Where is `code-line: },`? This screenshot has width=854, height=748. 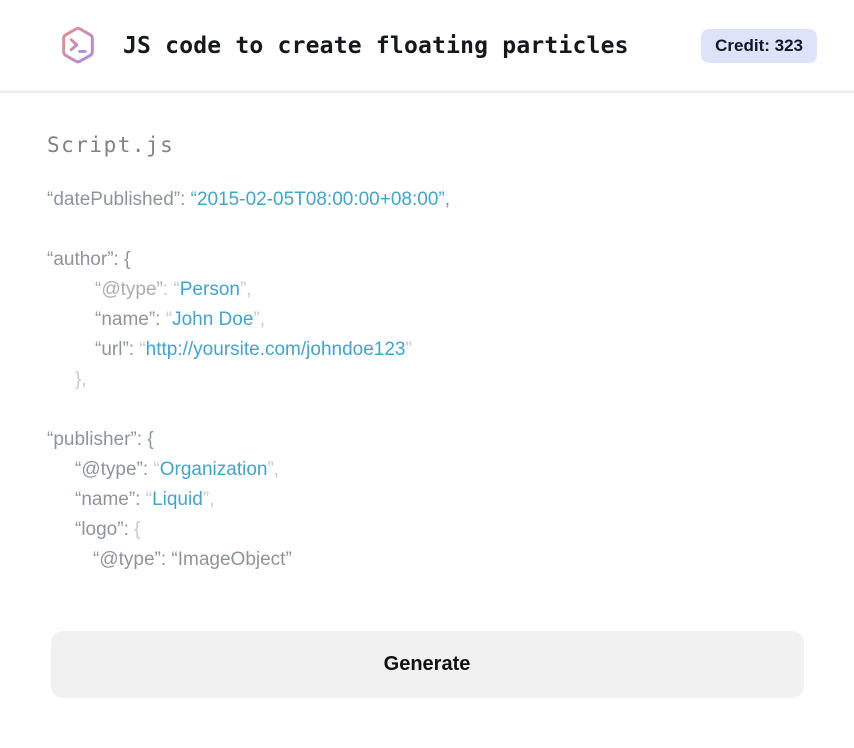 code-line: }, is located at coordinates (81, 379).